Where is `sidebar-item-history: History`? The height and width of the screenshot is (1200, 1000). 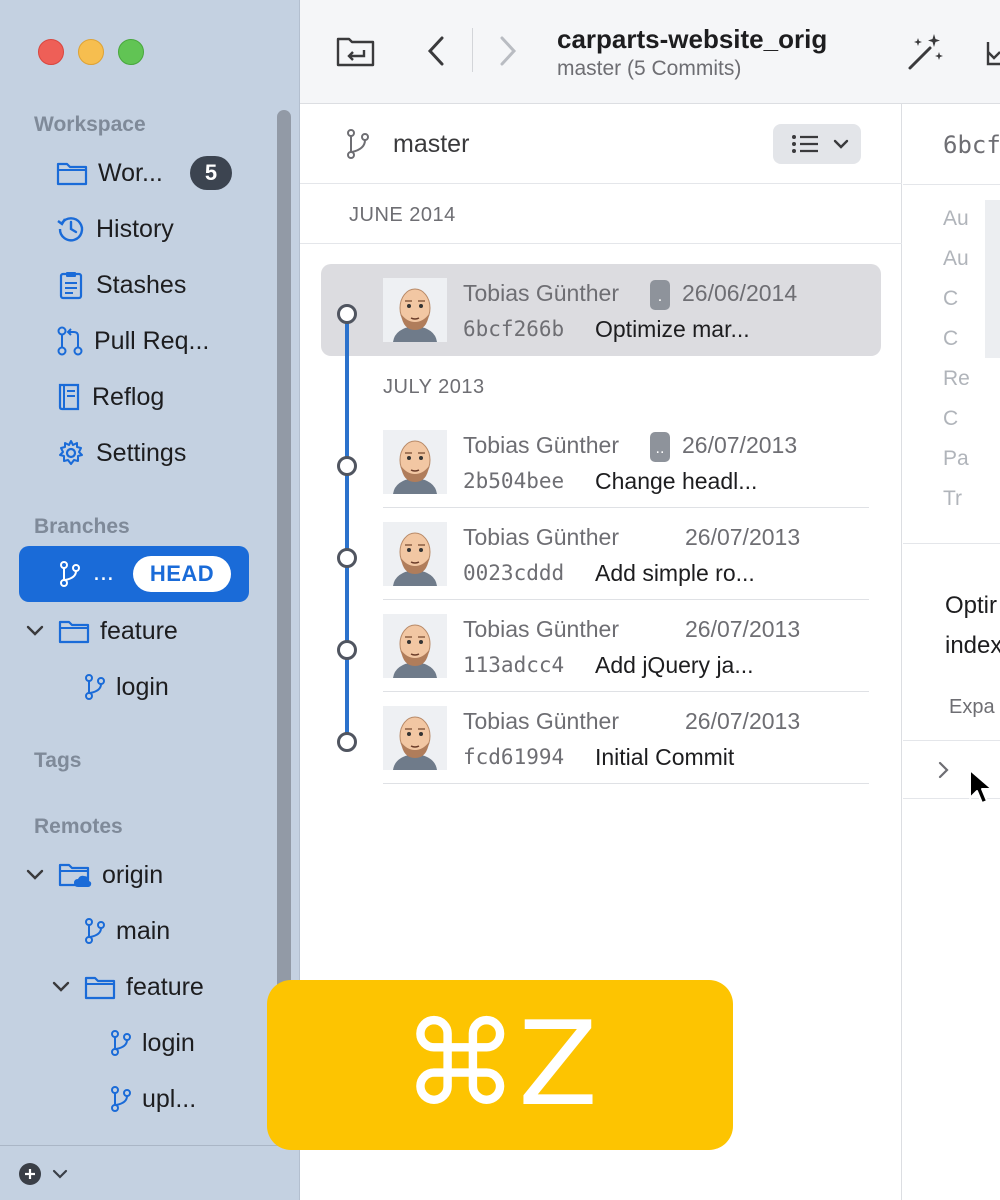 sidebar-item-history: History is located at coordinates (115, 229).